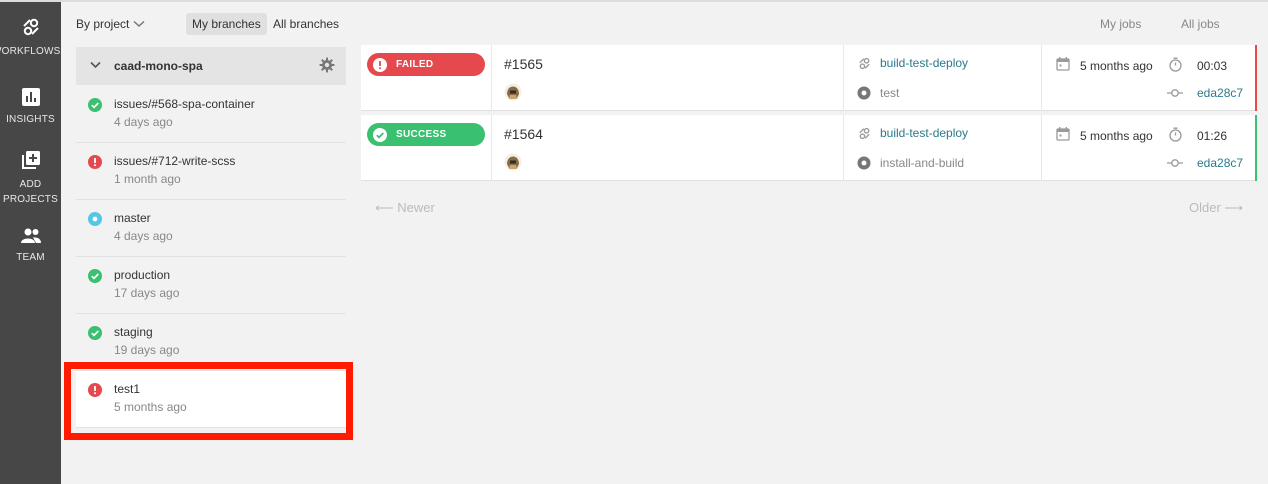 Image resolution: width=1268 pixels, height=484 pixels. I want to click on branch-name: staging, so click(133, 332).